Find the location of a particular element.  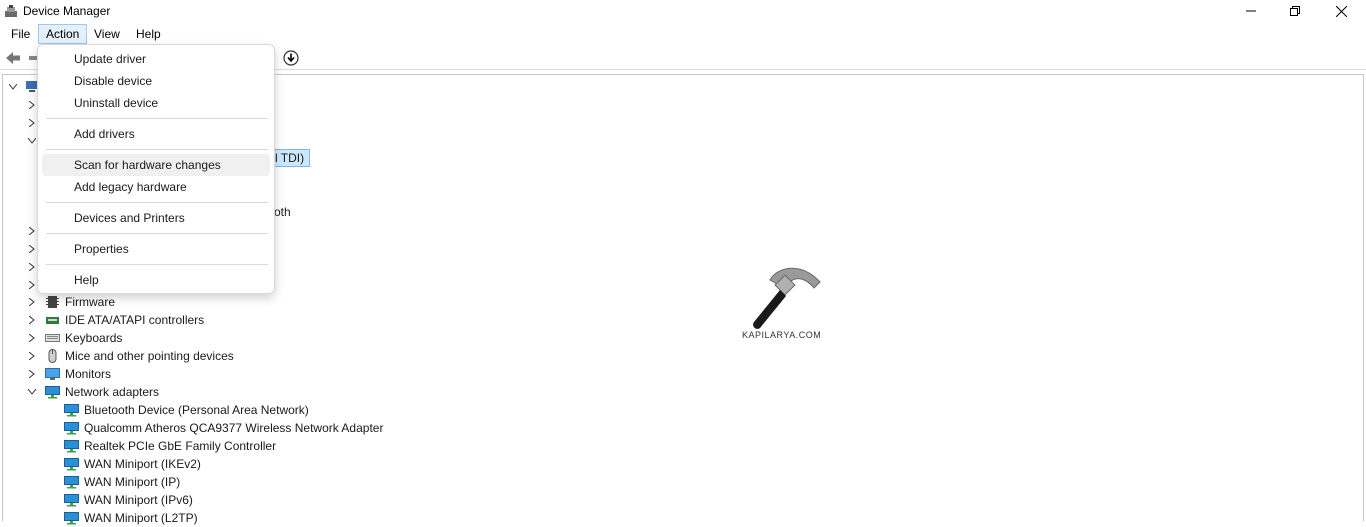

menu-item-disable-device: Disable device is located at coordinates (156, 81).